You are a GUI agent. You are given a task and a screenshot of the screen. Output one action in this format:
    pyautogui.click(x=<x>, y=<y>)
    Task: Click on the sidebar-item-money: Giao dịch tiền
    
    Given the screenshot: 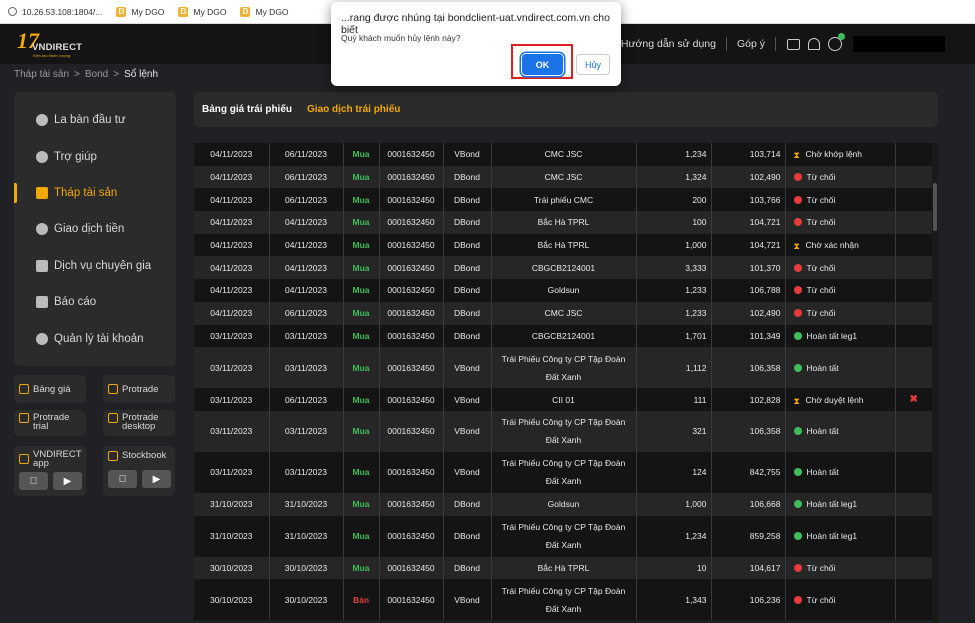 What is the action you would take?
    pyautogui.click(x=95, y=229)
    